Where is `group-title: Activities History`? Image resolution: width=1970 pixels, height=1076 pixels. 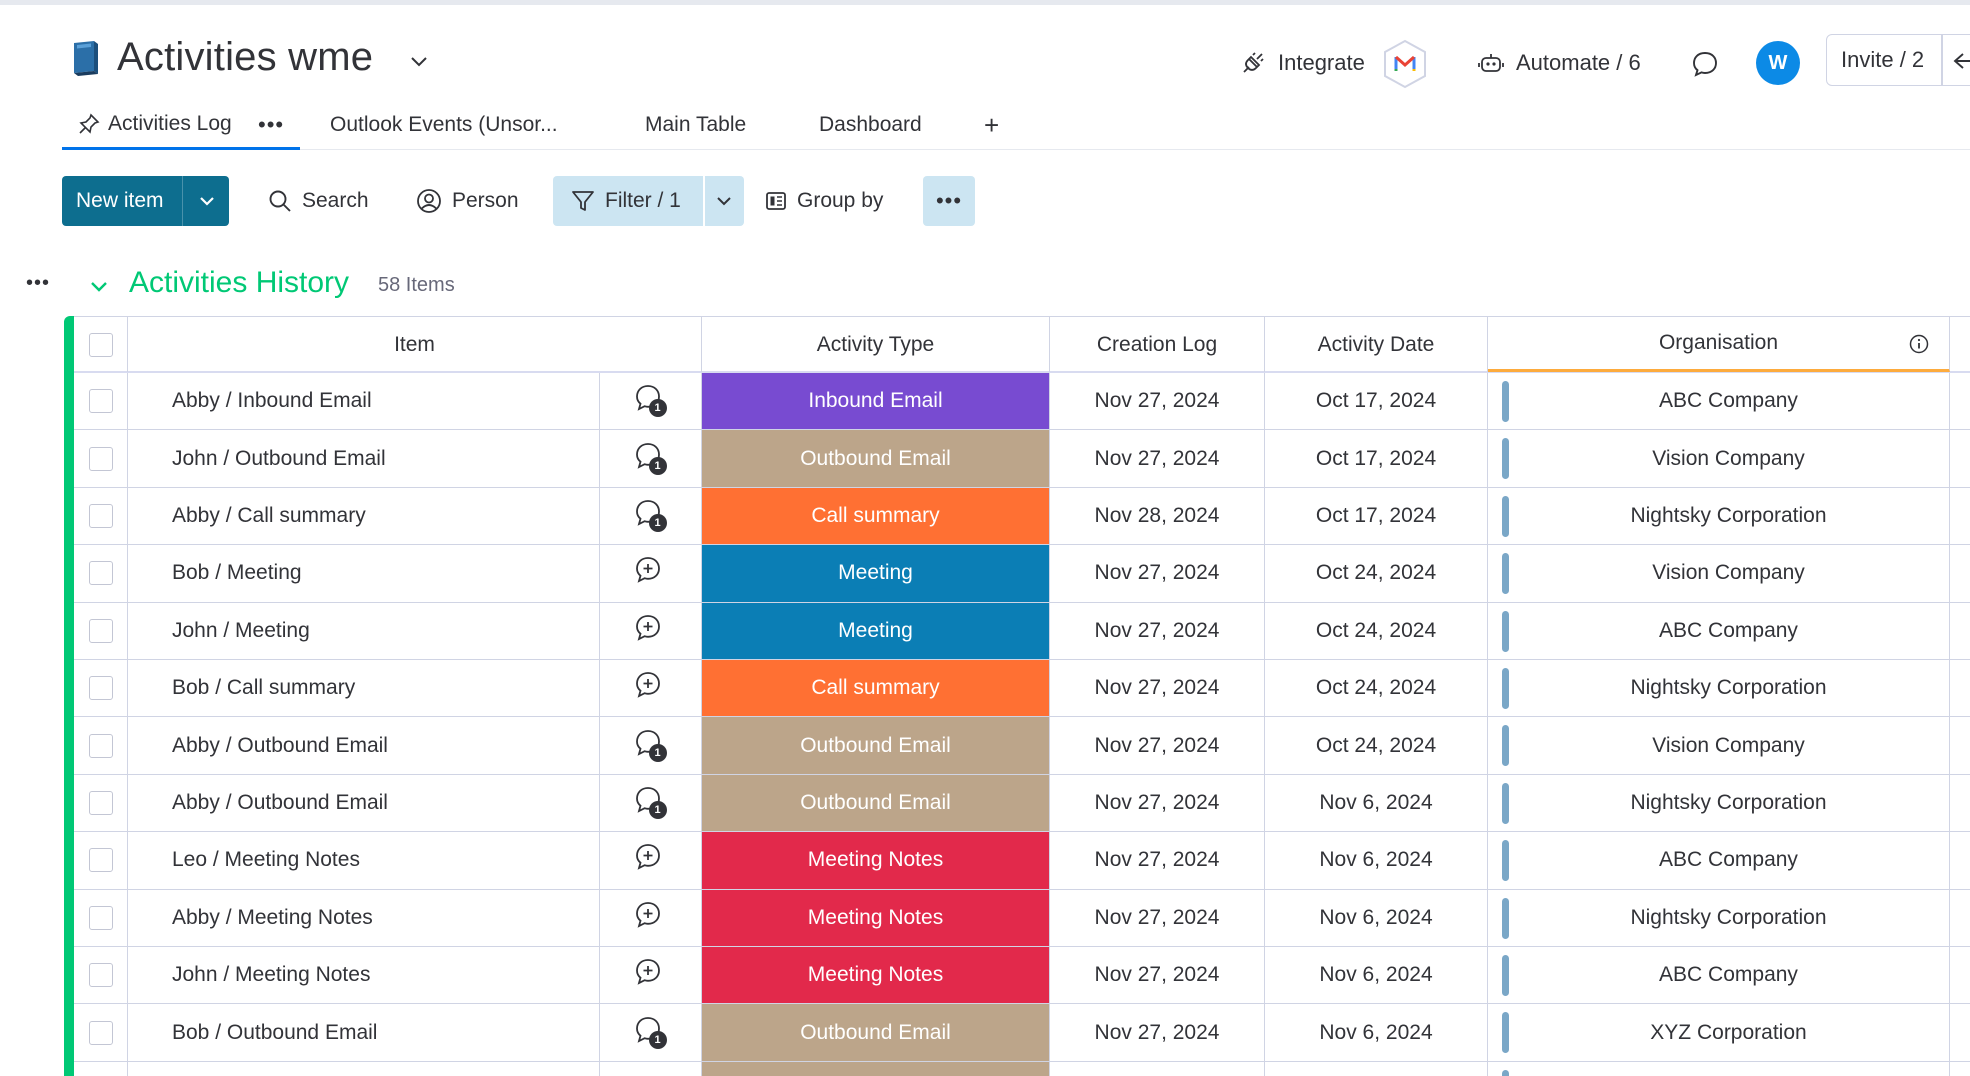
group-title: Activities History is located at coordinates (239, 283).